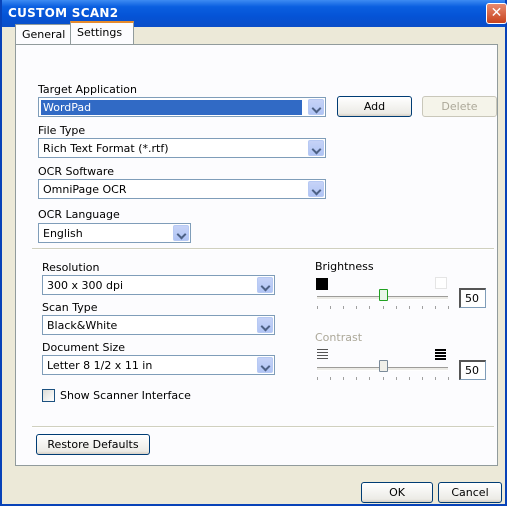  Describe the element at coordinates (440, 354) in the screenshot. I see `high-contrast-icon` at that location.